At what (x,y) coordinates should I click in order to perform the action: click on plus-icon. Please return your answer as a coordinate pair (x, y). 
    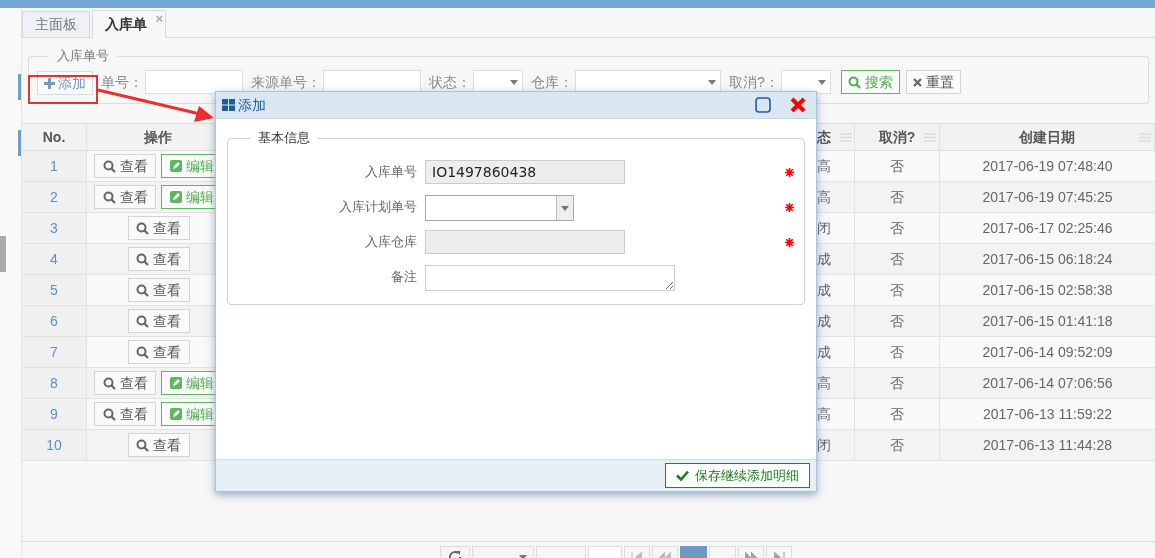
    Looking at the image, I should click on (49, 83).